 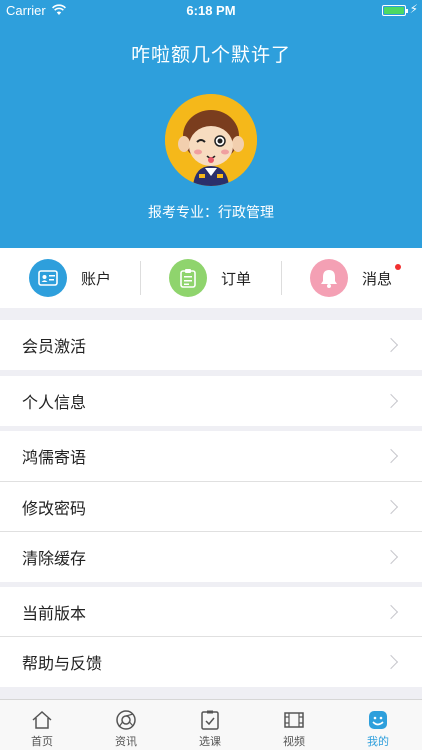 I want to click on clear-cache-row: 清除缓存, so click(x=211, y=557).